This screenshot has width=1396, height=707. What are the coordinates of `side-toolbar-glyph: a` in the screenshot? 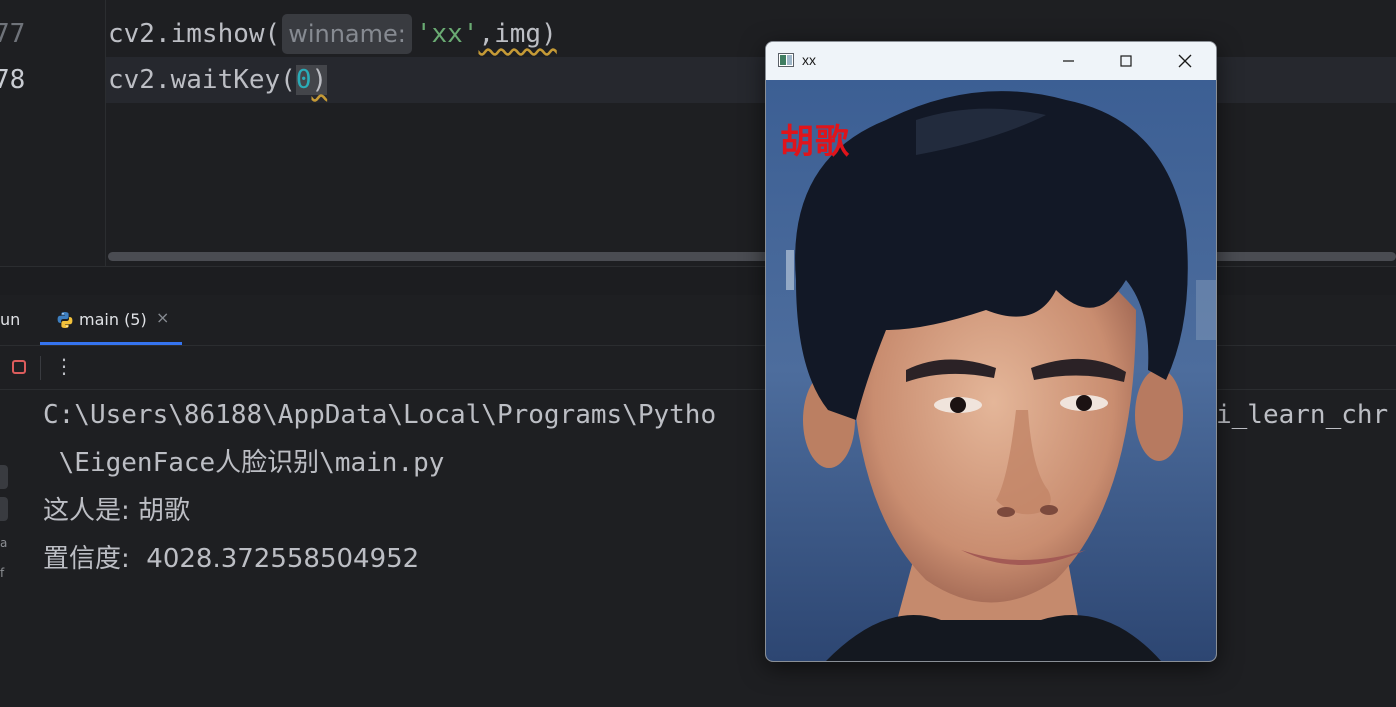 It's located at (4, 543).